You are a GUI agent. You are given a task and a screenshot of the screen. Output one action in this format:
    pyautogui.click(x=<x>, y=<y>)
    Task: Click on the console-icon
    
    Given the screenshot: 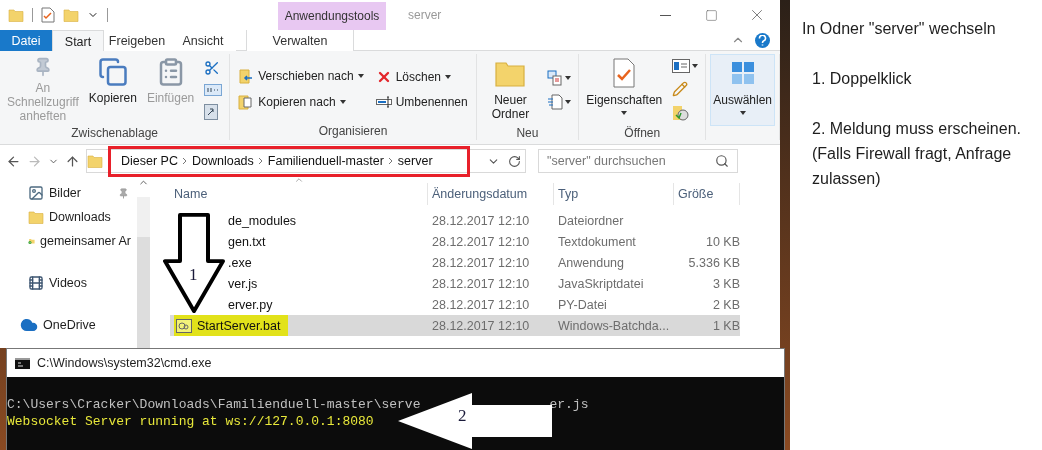 What is the action you would take?
    pyautogui.click(x=22, y=363)
    